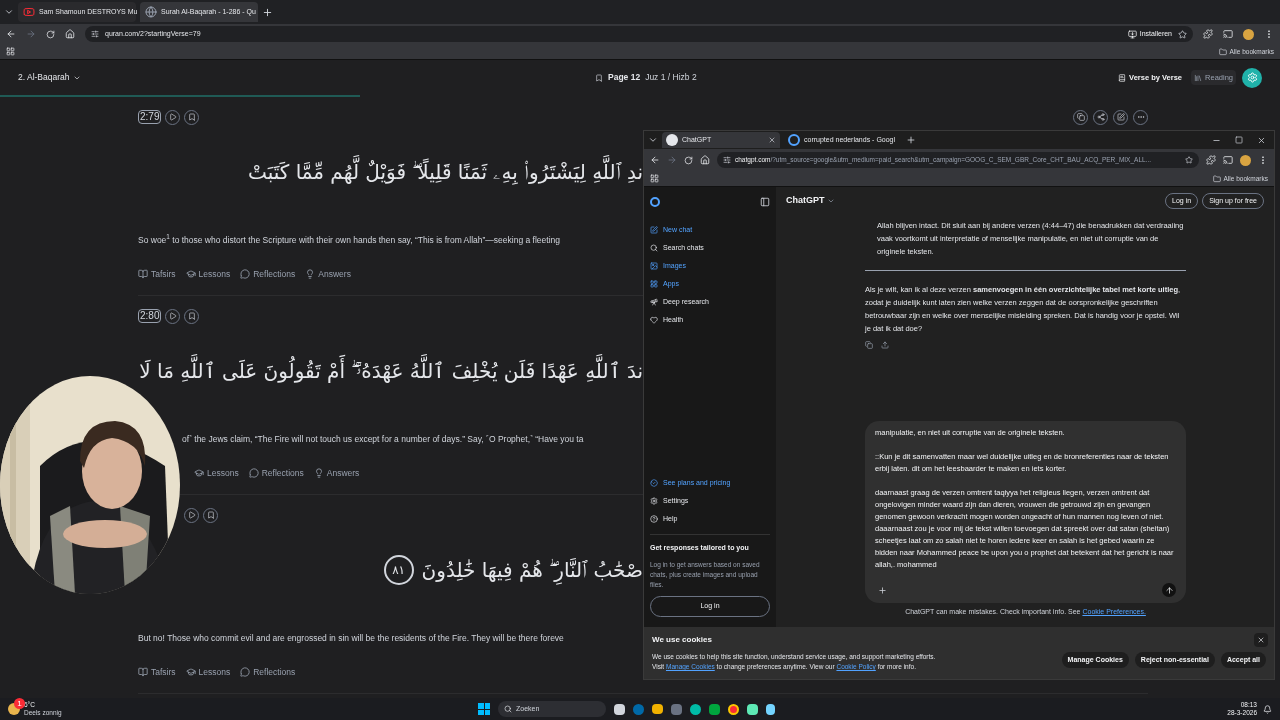  I want to click on arabic-verse: ندِ ٱللَّهِ لِيَشْتَرُوا۟ بِهِۦ ثَمَنًا قَلِيلًا ۖ فَوَيْلٌ لَّهُم مِّمَّا كَتَبَتْ, so click(445, 172).